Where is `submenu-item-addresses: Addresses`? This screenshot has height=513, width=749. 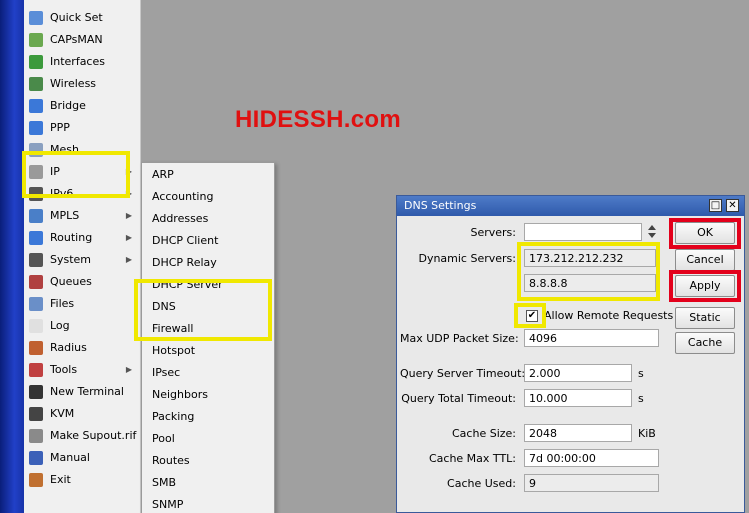 submenu-item-addresses: Addresses is located at coordinates (208, 219).